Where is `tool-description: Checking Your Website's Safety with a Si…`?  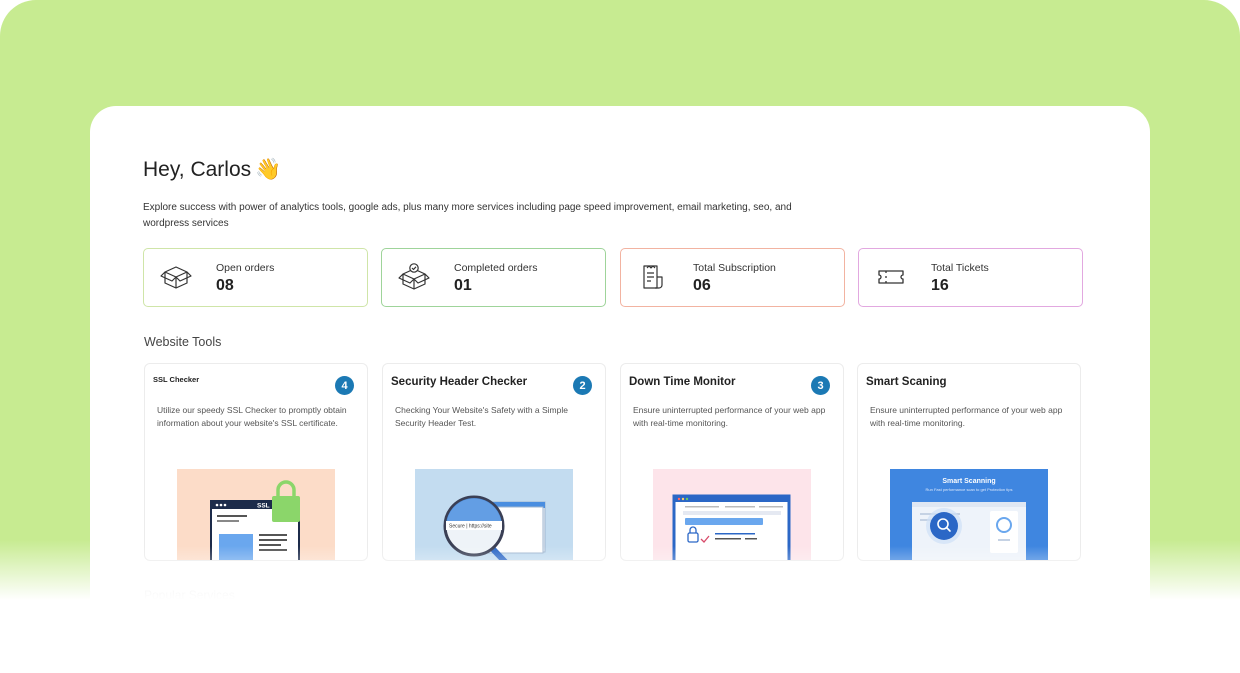 tool-description: Checking Your Website's Safety with a Si… is located at coordinates (481, 416).